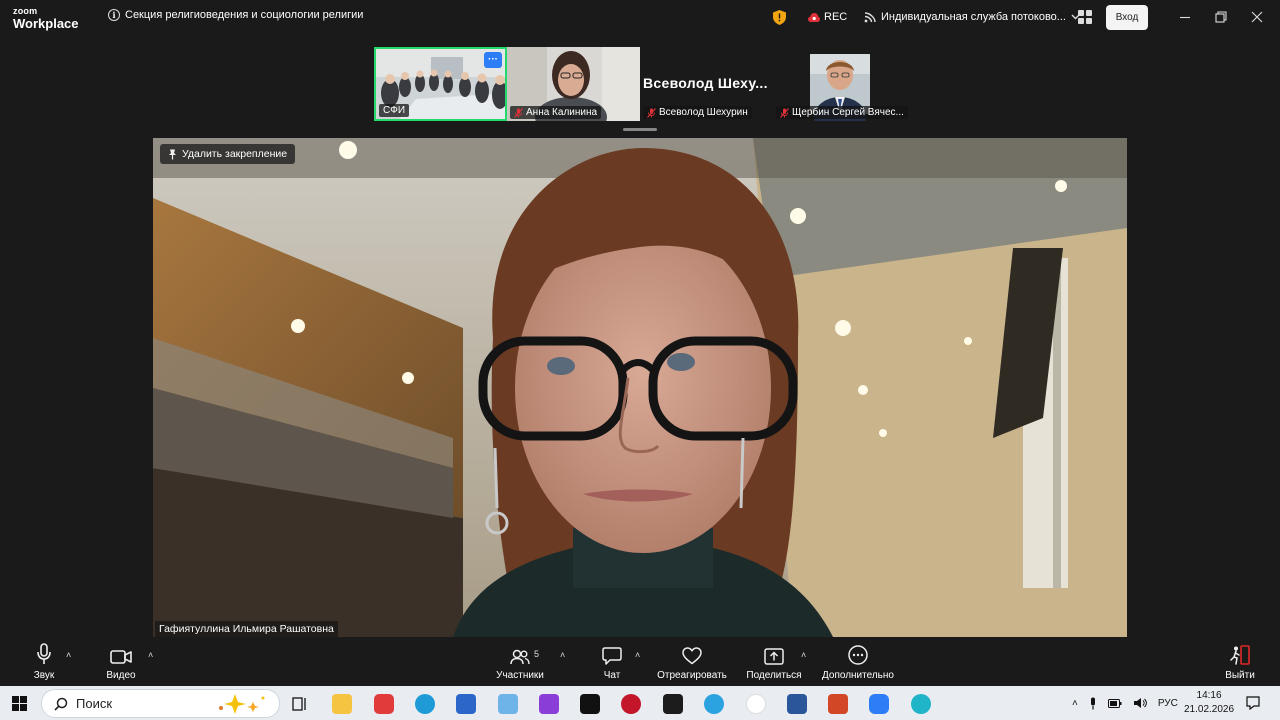 The width and height of the screenshot is (1280, 720). What do you see at coordinates (44, 675) in the screenshot?
I see `audio-label: Звук` at bounding box center [44, 675].